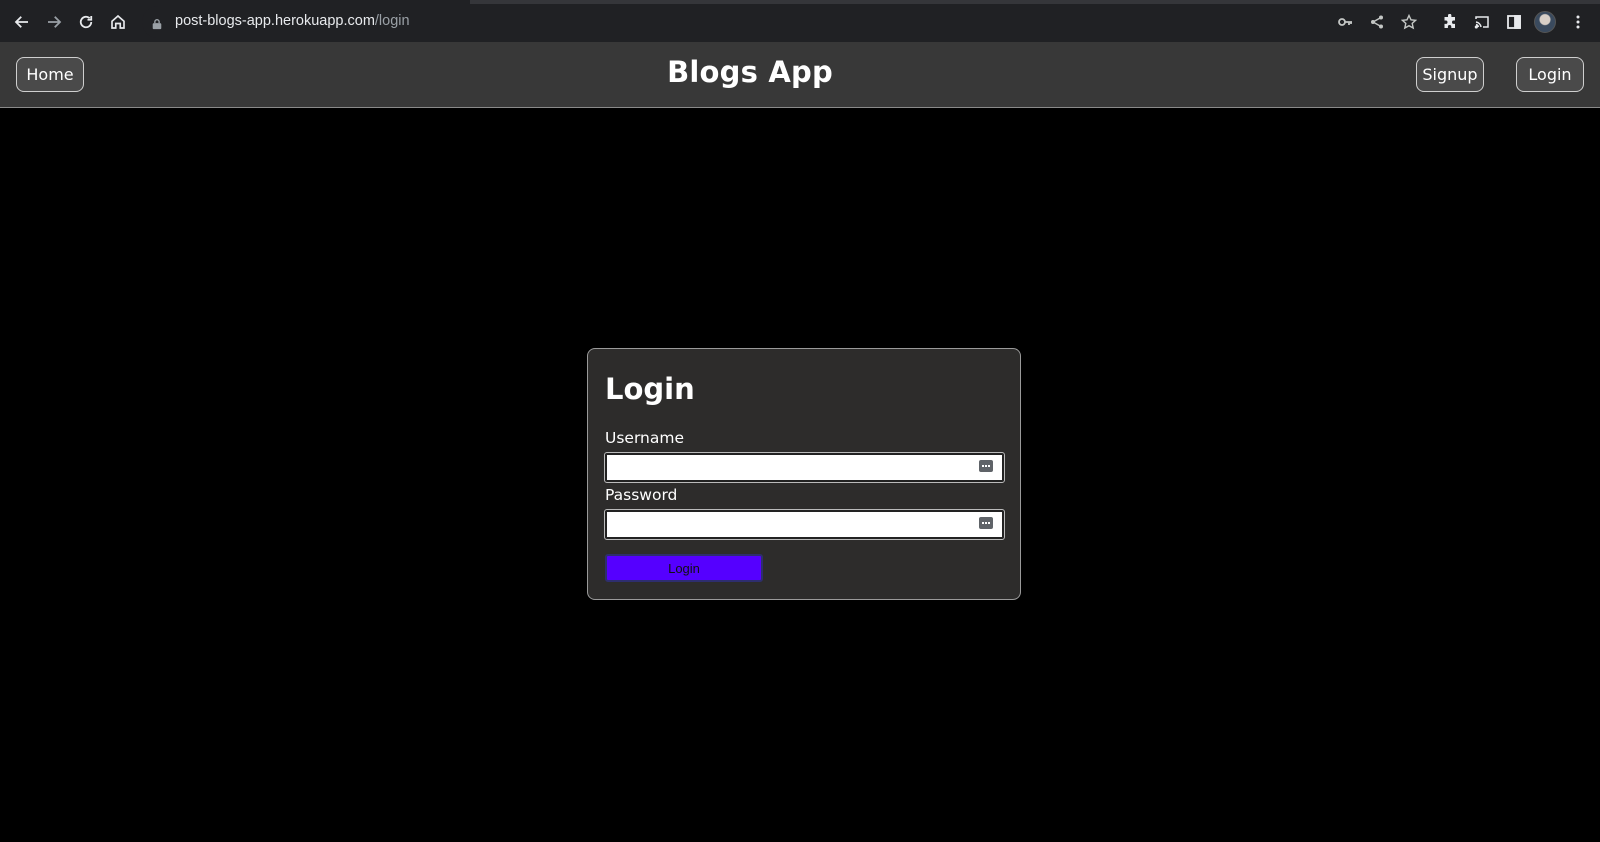 This screenshot has height=842, width=1600. I want to click on login-heading: Login, so click(650, 389).